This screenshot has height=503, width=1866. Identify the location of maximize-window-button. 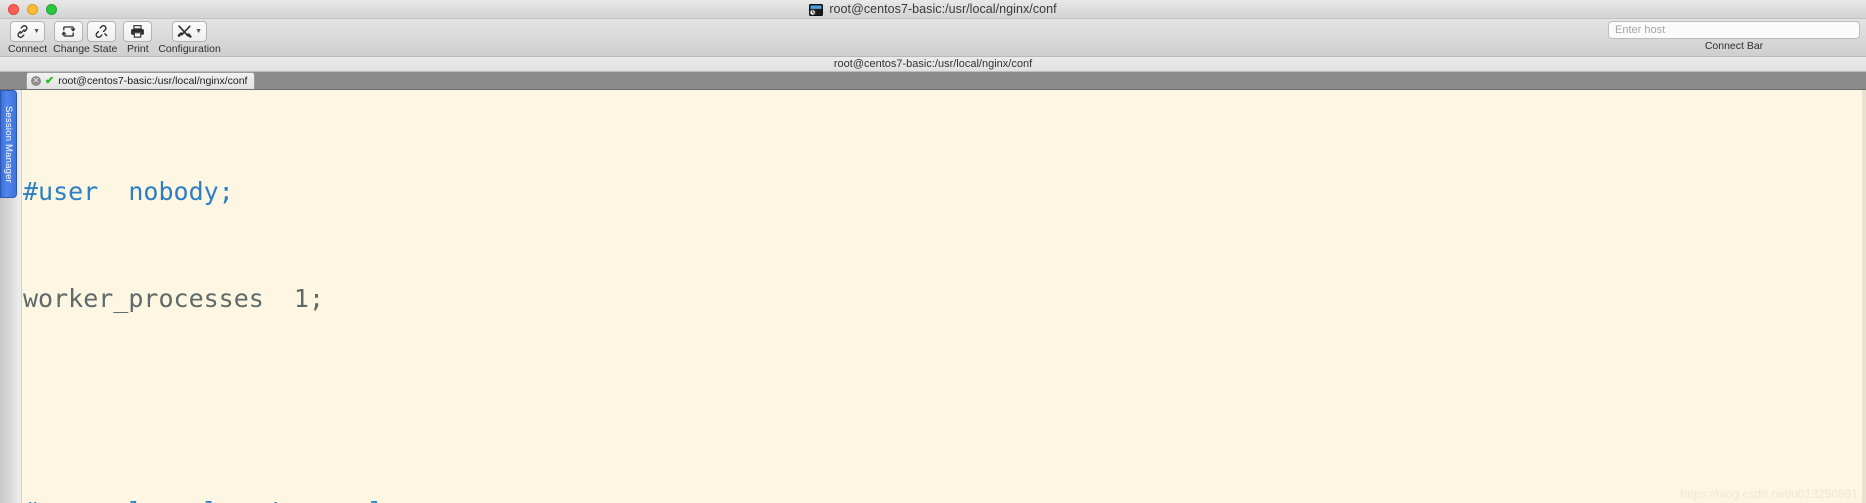
(51, 9).